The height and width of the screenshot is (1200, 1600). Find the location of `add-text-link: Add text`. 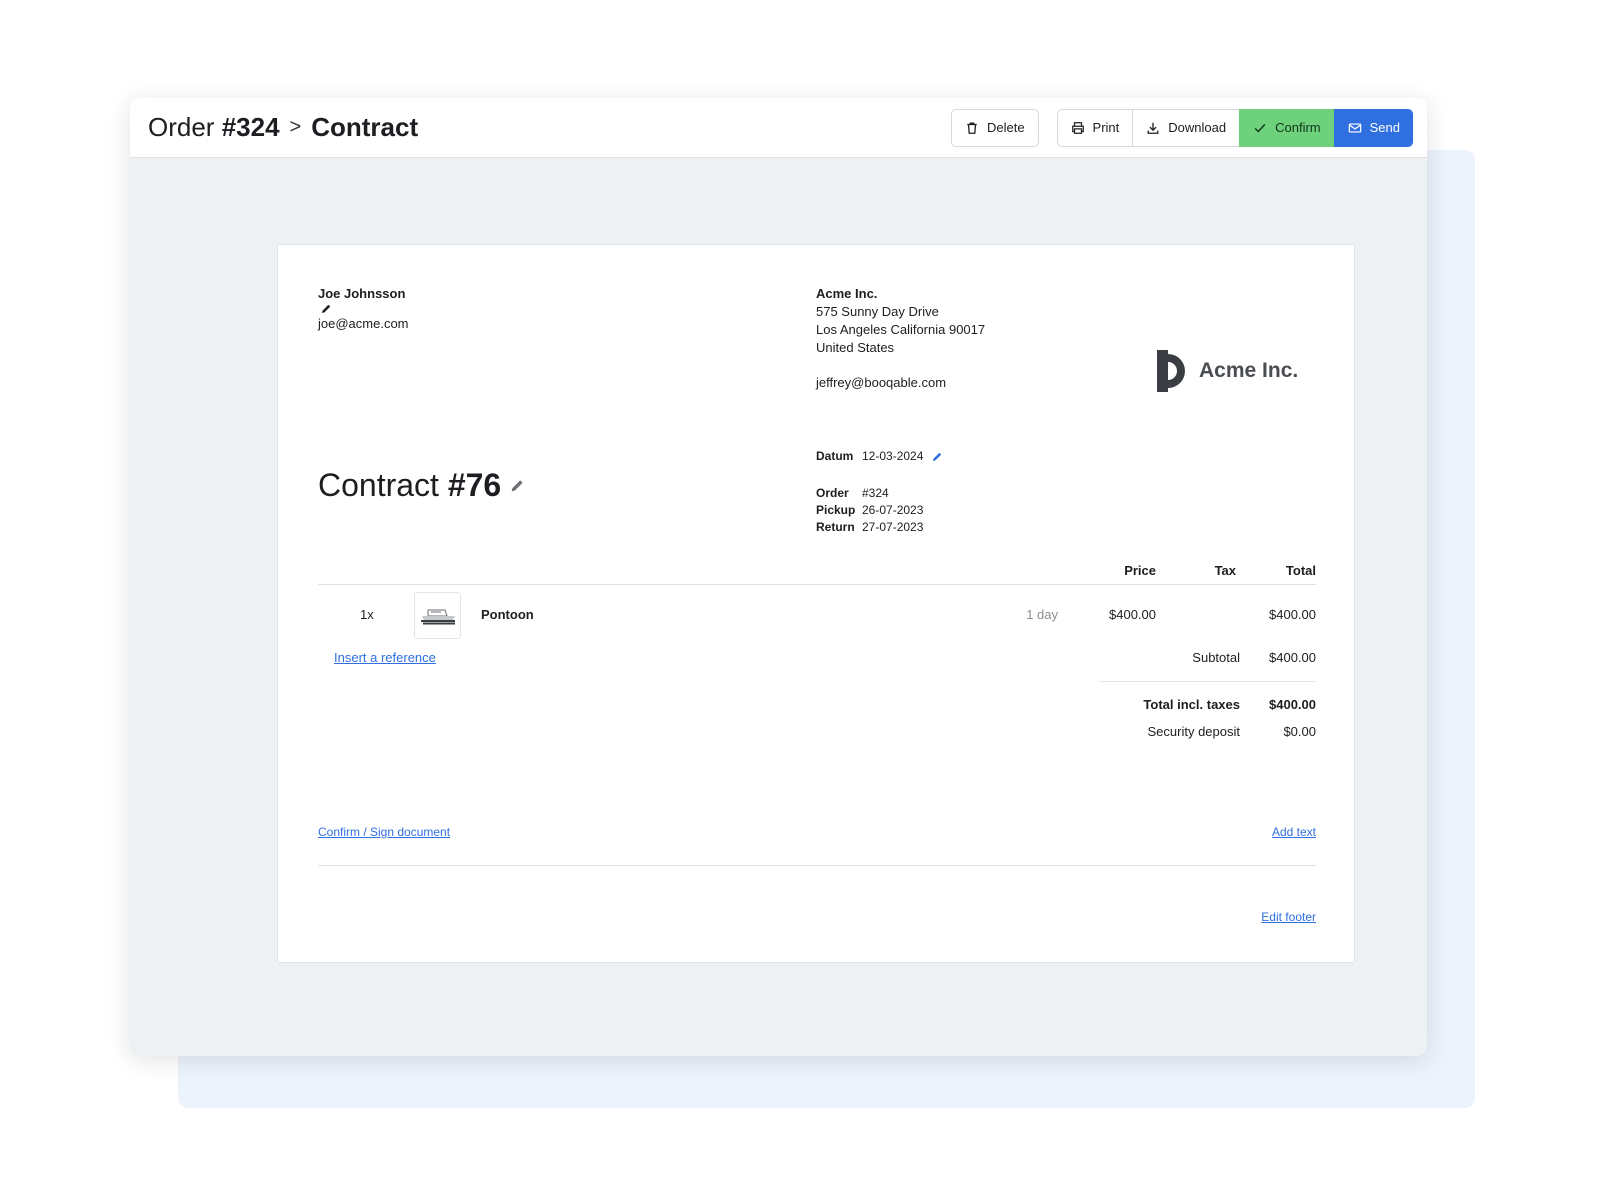

add-text-link: Add text is located at coordinates (1266, 832).